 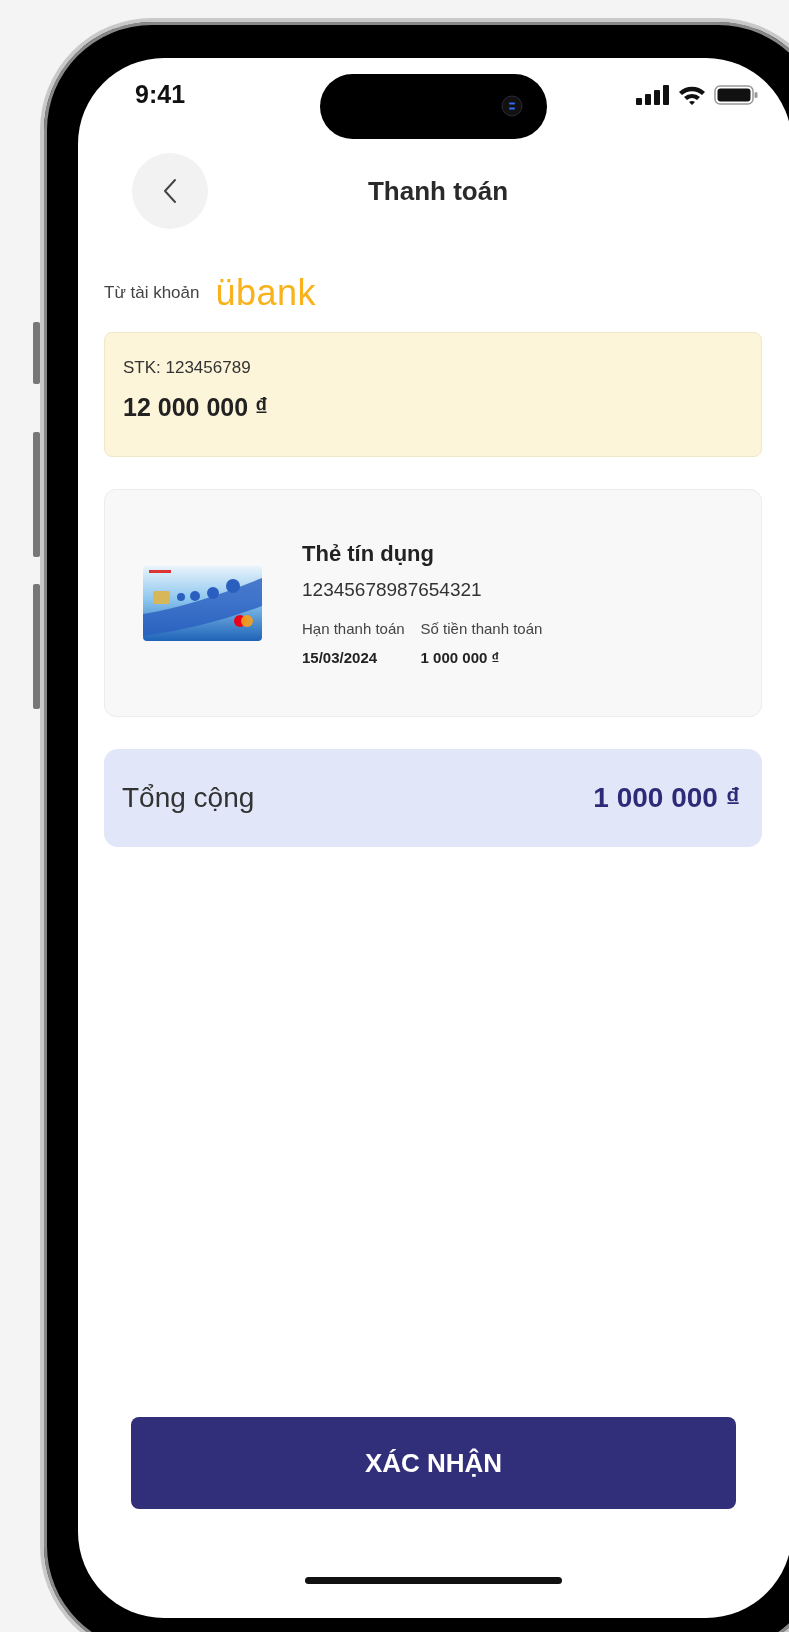 What do you see at coordinates (170, 191) in the screenshot?
I see `back-icon` at bounding box center [170, 191].